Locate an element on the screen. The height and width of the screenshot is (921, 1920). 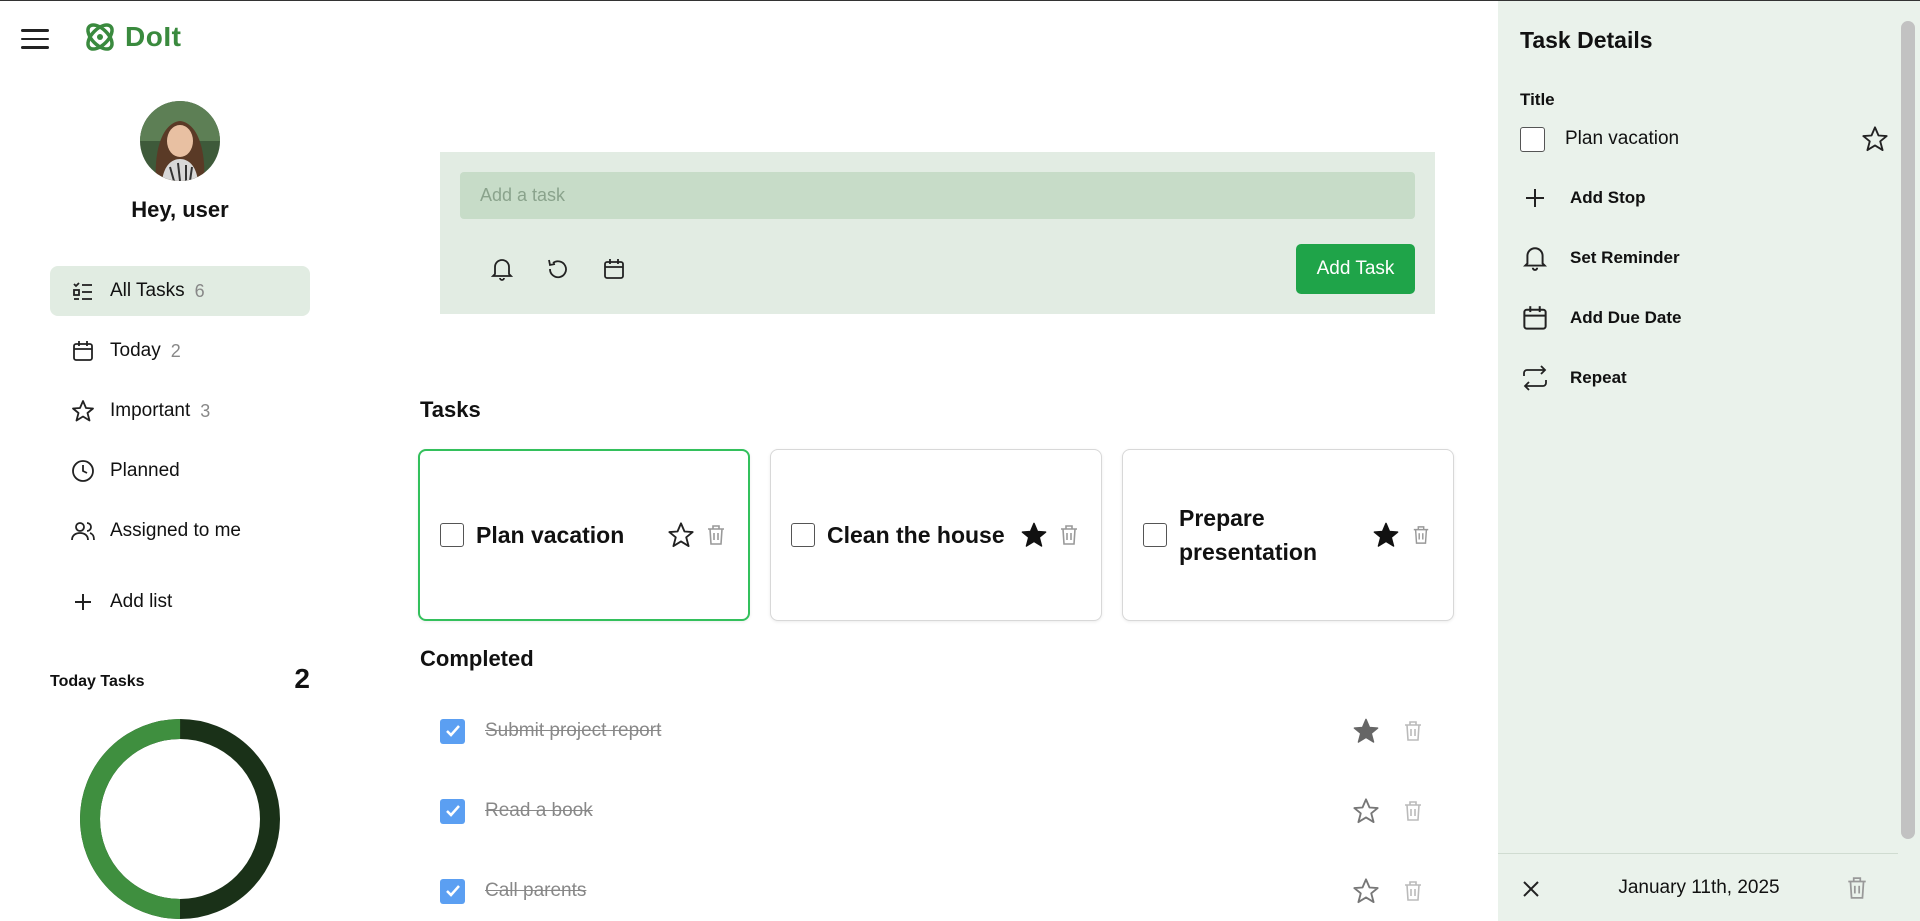
action-label: Add Stop is located at coordinates (1608, 197).